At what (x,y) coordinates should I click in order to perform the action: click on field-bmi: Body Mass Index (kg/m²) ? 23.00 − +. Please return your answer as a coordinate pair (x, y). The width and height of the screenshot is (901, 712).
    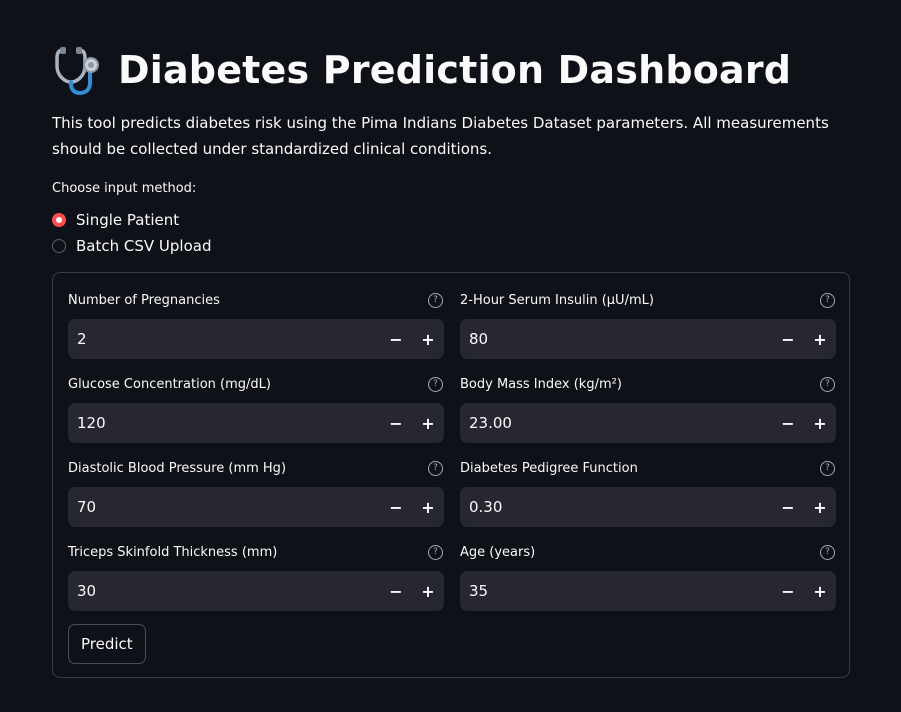
    Looking at the image, I should click on (648, 408).